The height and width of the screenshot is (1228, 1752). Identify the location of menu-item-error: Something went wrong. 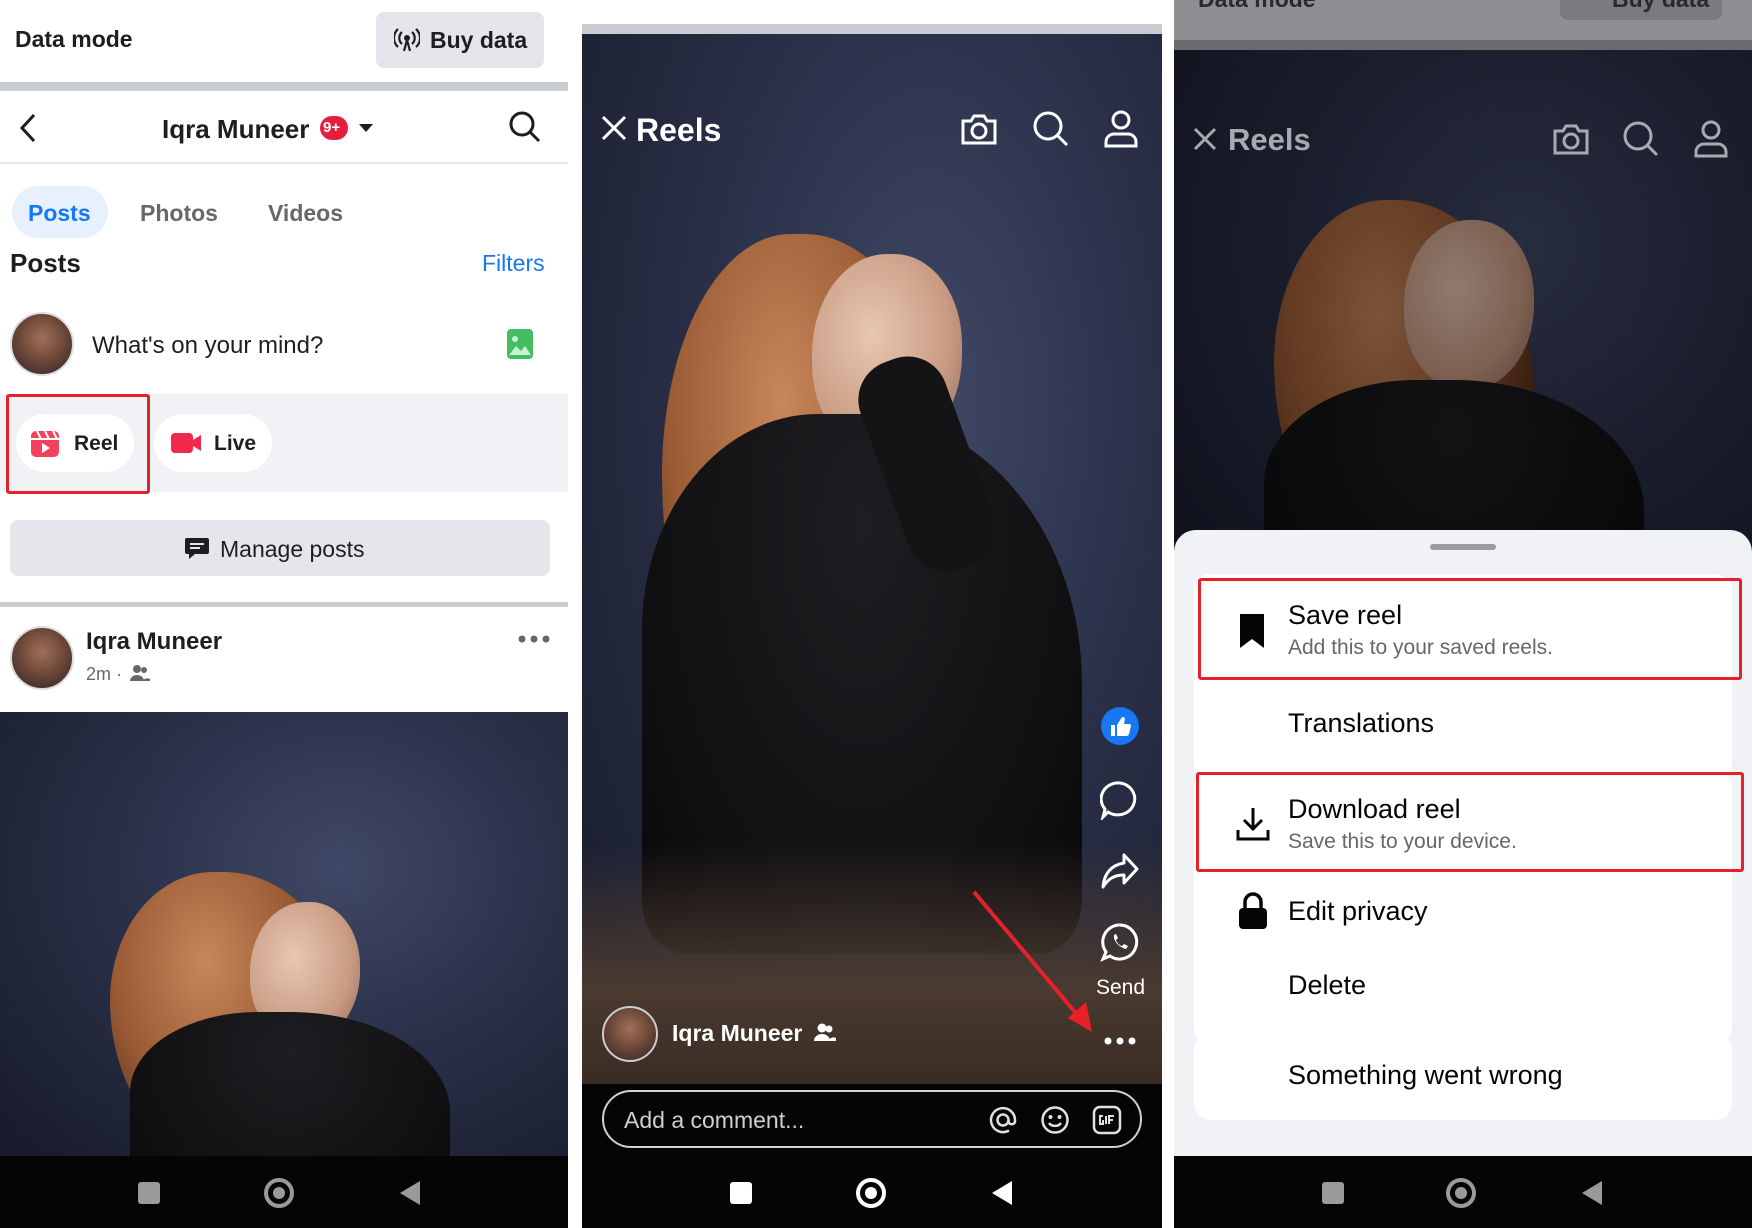
(1463, 1077).